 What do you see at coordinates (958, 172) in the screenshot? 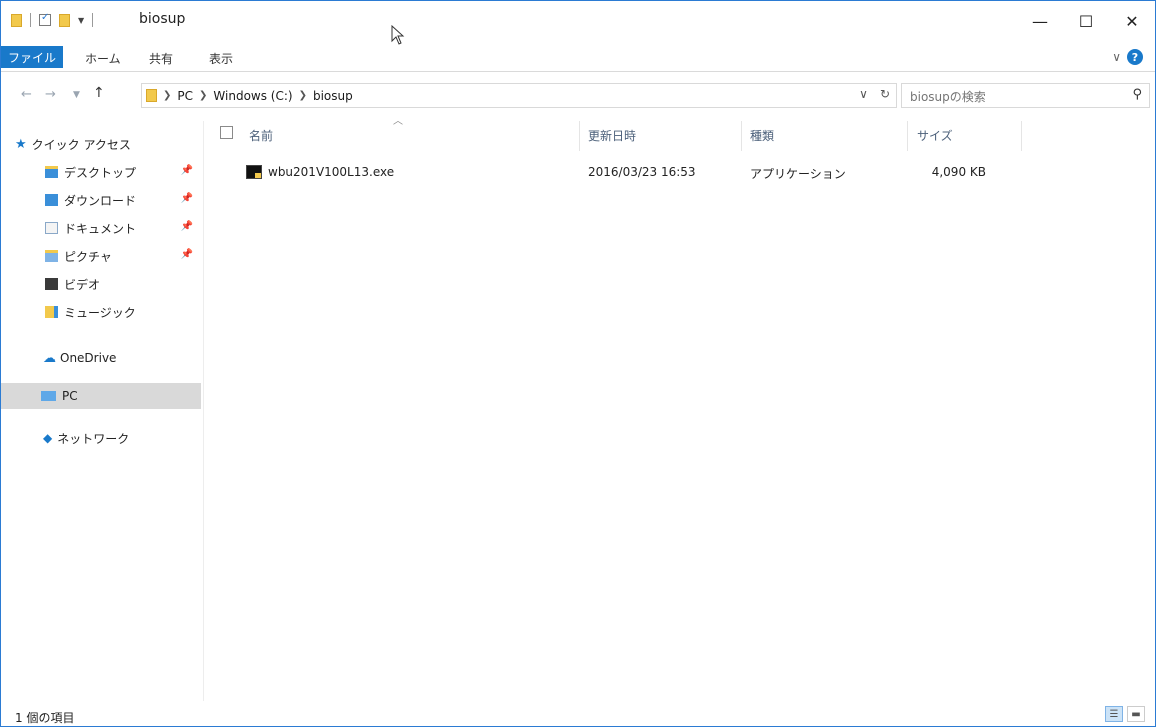
I see `file-size: 4,090 KB` at bounding box center [958, 172].